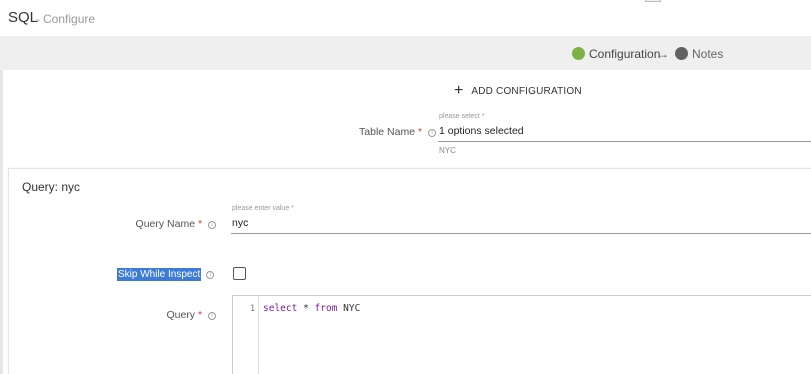 The image size is (811, 374). I want to click on query-name-label: Query Name * i, so click(167, 224).